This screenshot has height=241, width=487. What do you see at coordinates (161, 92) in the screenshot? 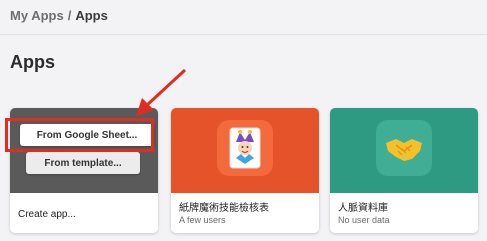
I see `annotation-arrow-icon` at bounding box center [161, 92].